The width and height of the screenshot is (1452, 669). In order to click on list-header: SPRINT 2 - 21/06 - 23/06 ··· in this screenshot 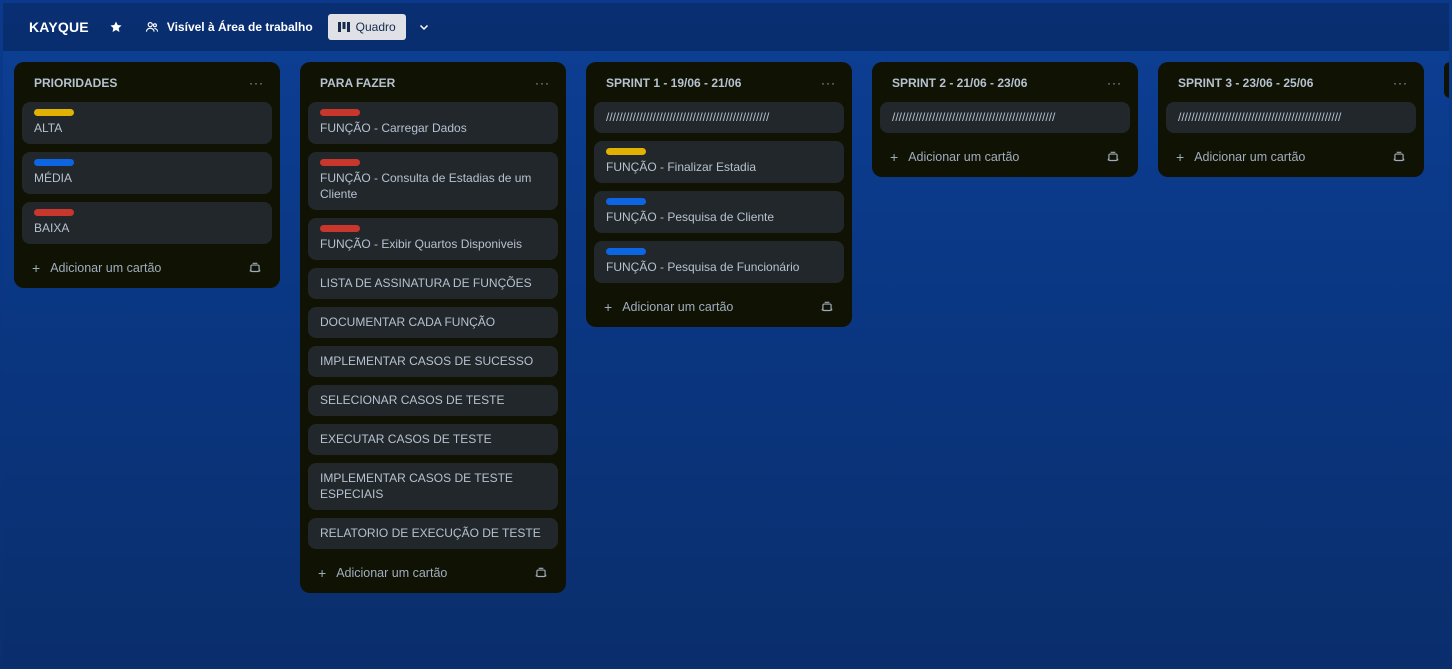, I will do `click(1005, 83)`.